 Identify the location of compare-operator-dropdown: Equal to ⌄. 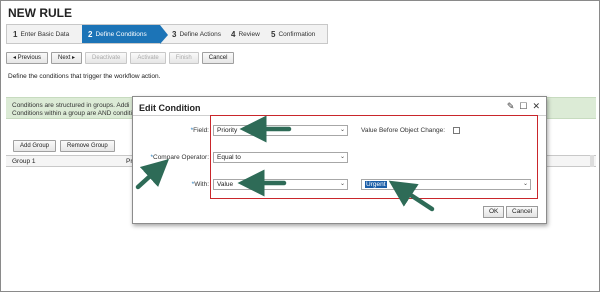
(280, 157).